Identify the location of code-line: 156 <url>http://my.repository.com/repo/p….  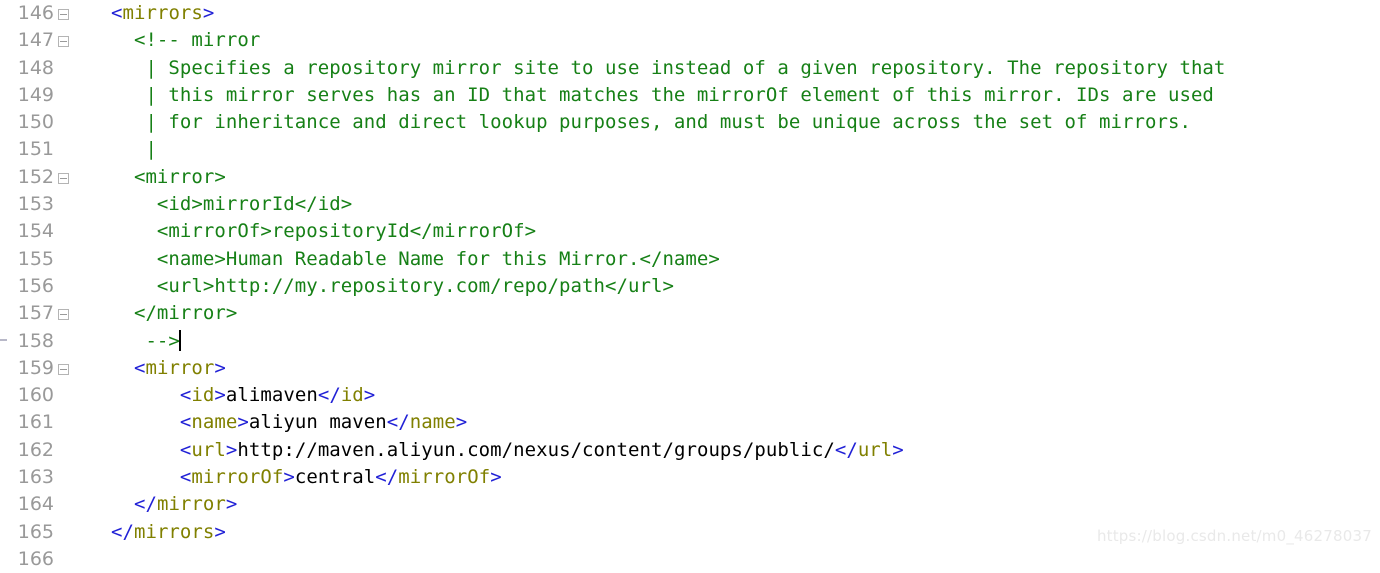
(690, 286).